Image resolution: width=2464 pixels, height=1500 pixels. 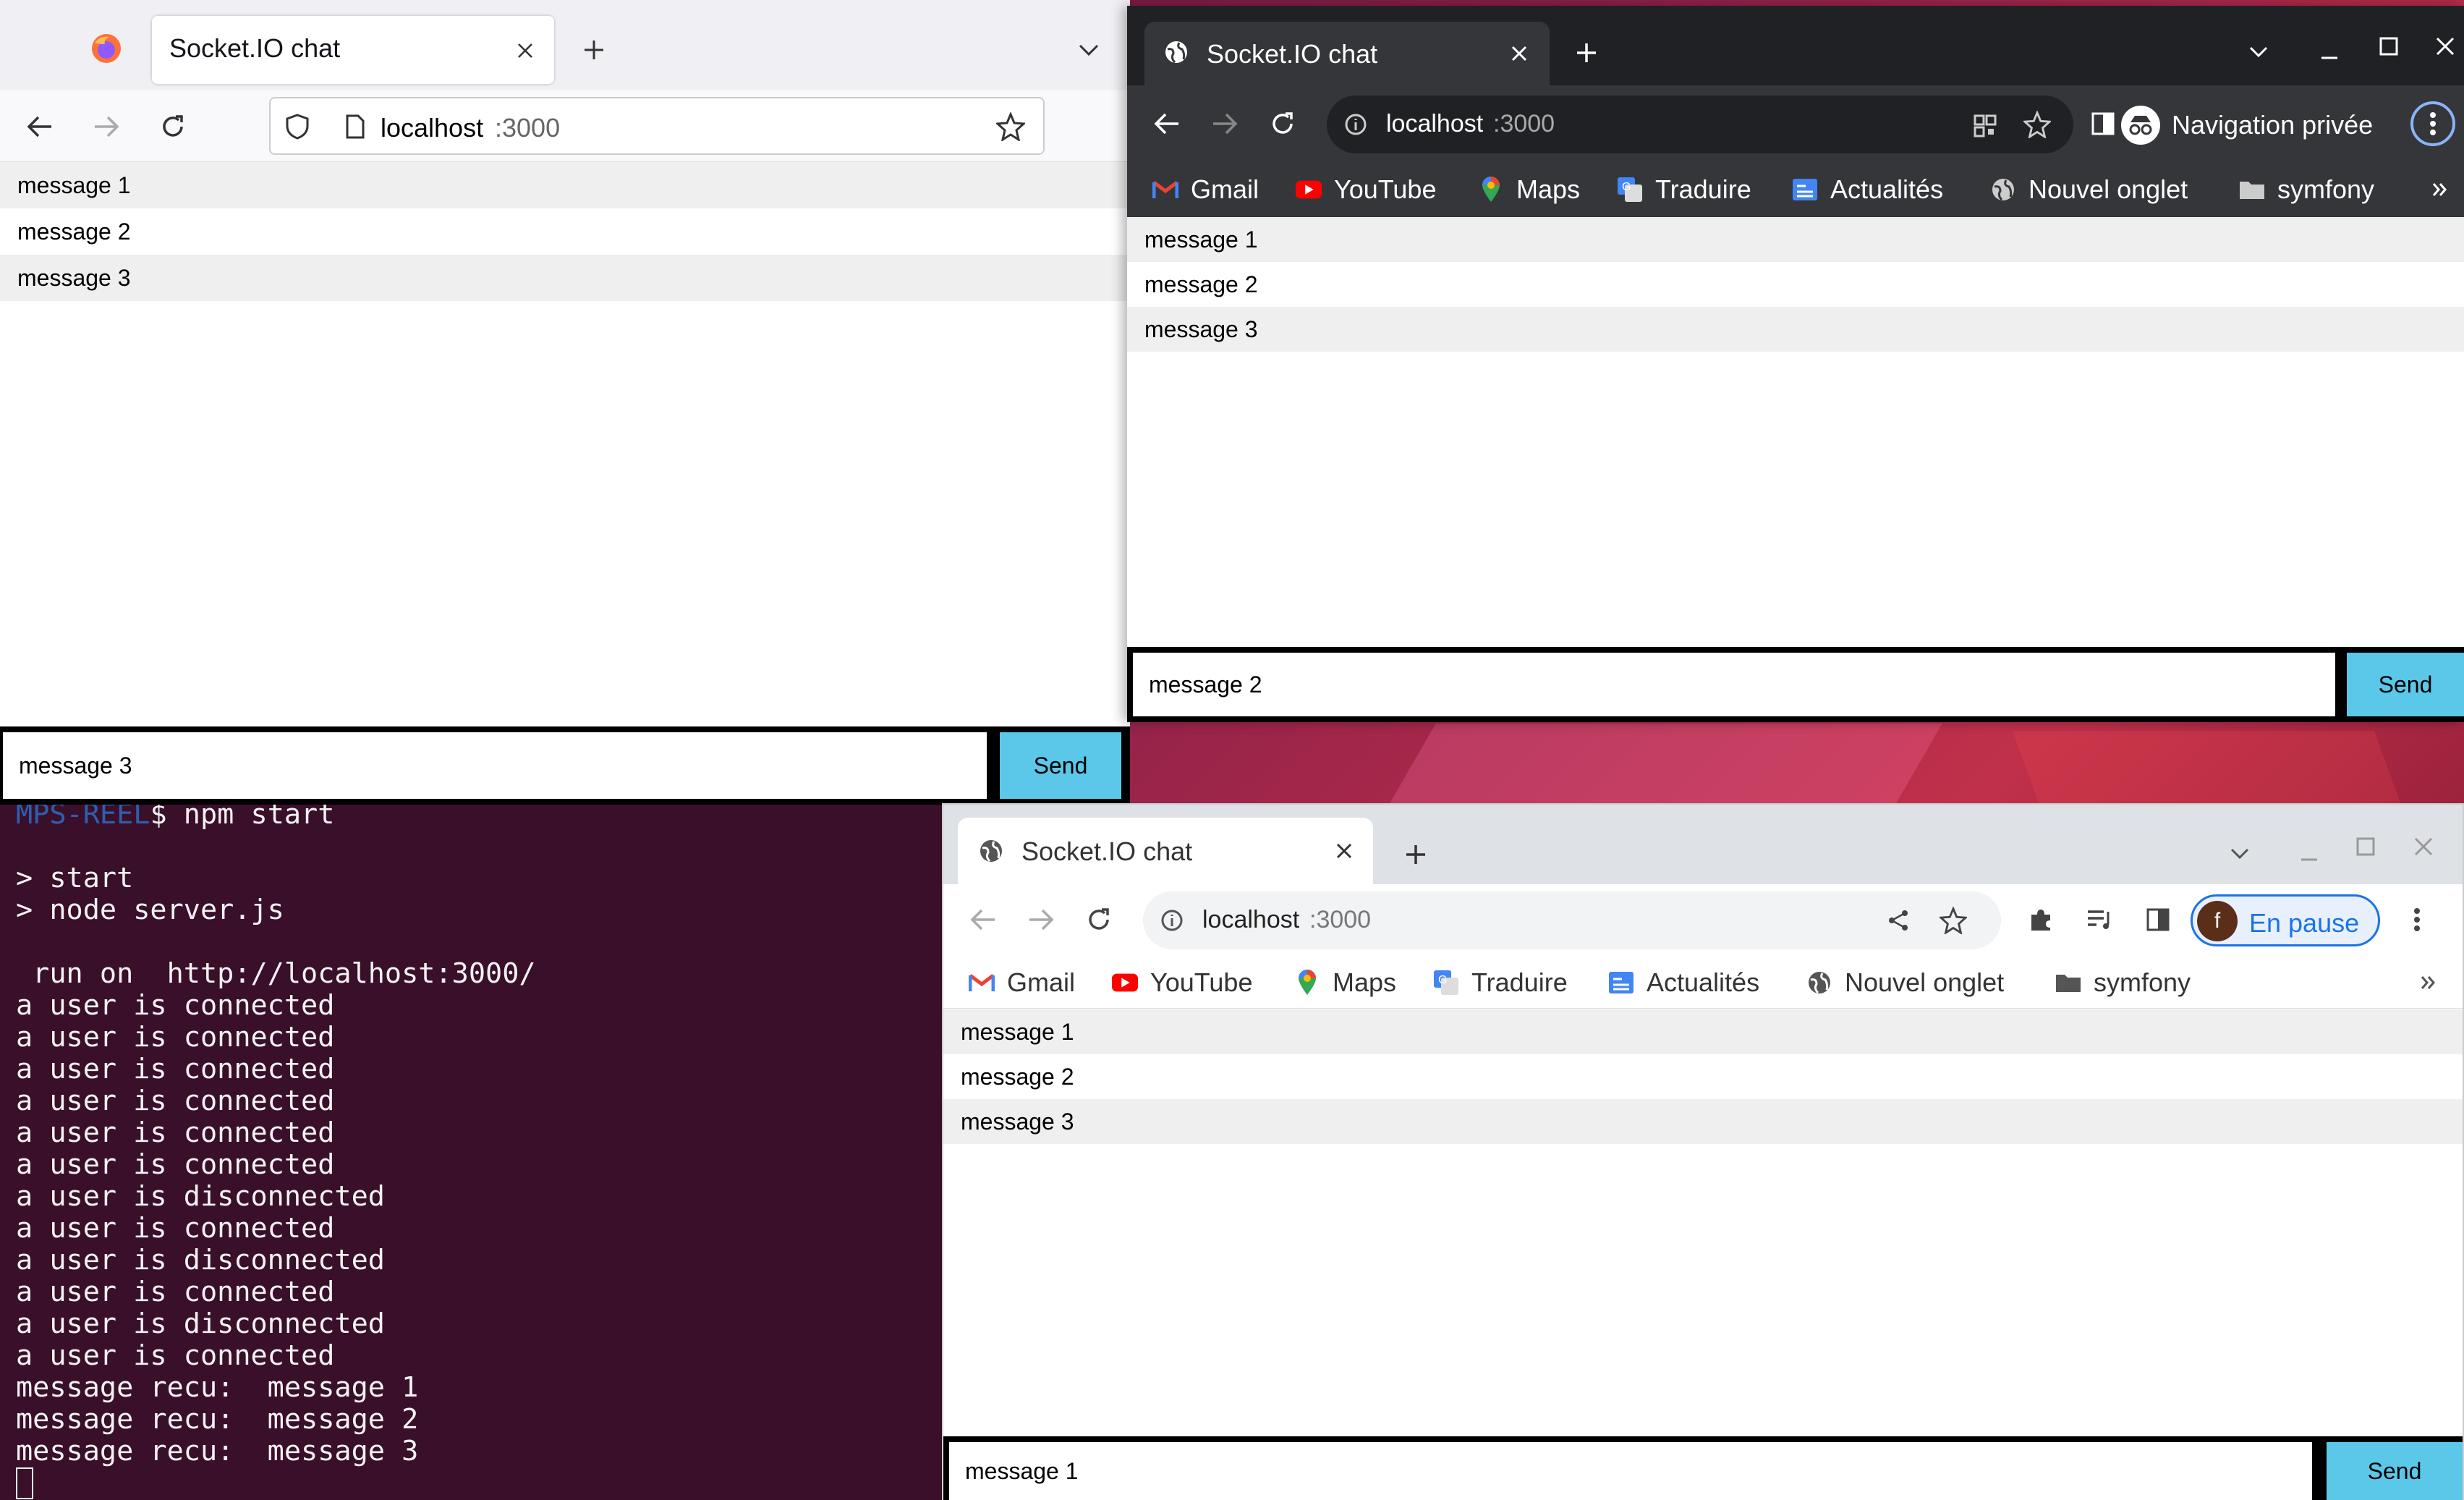 What do you see at coordinates (200, 1260) in the screenshot?
I see `terminal-line: a user is disconnected` at bounding box center [200, 1260].